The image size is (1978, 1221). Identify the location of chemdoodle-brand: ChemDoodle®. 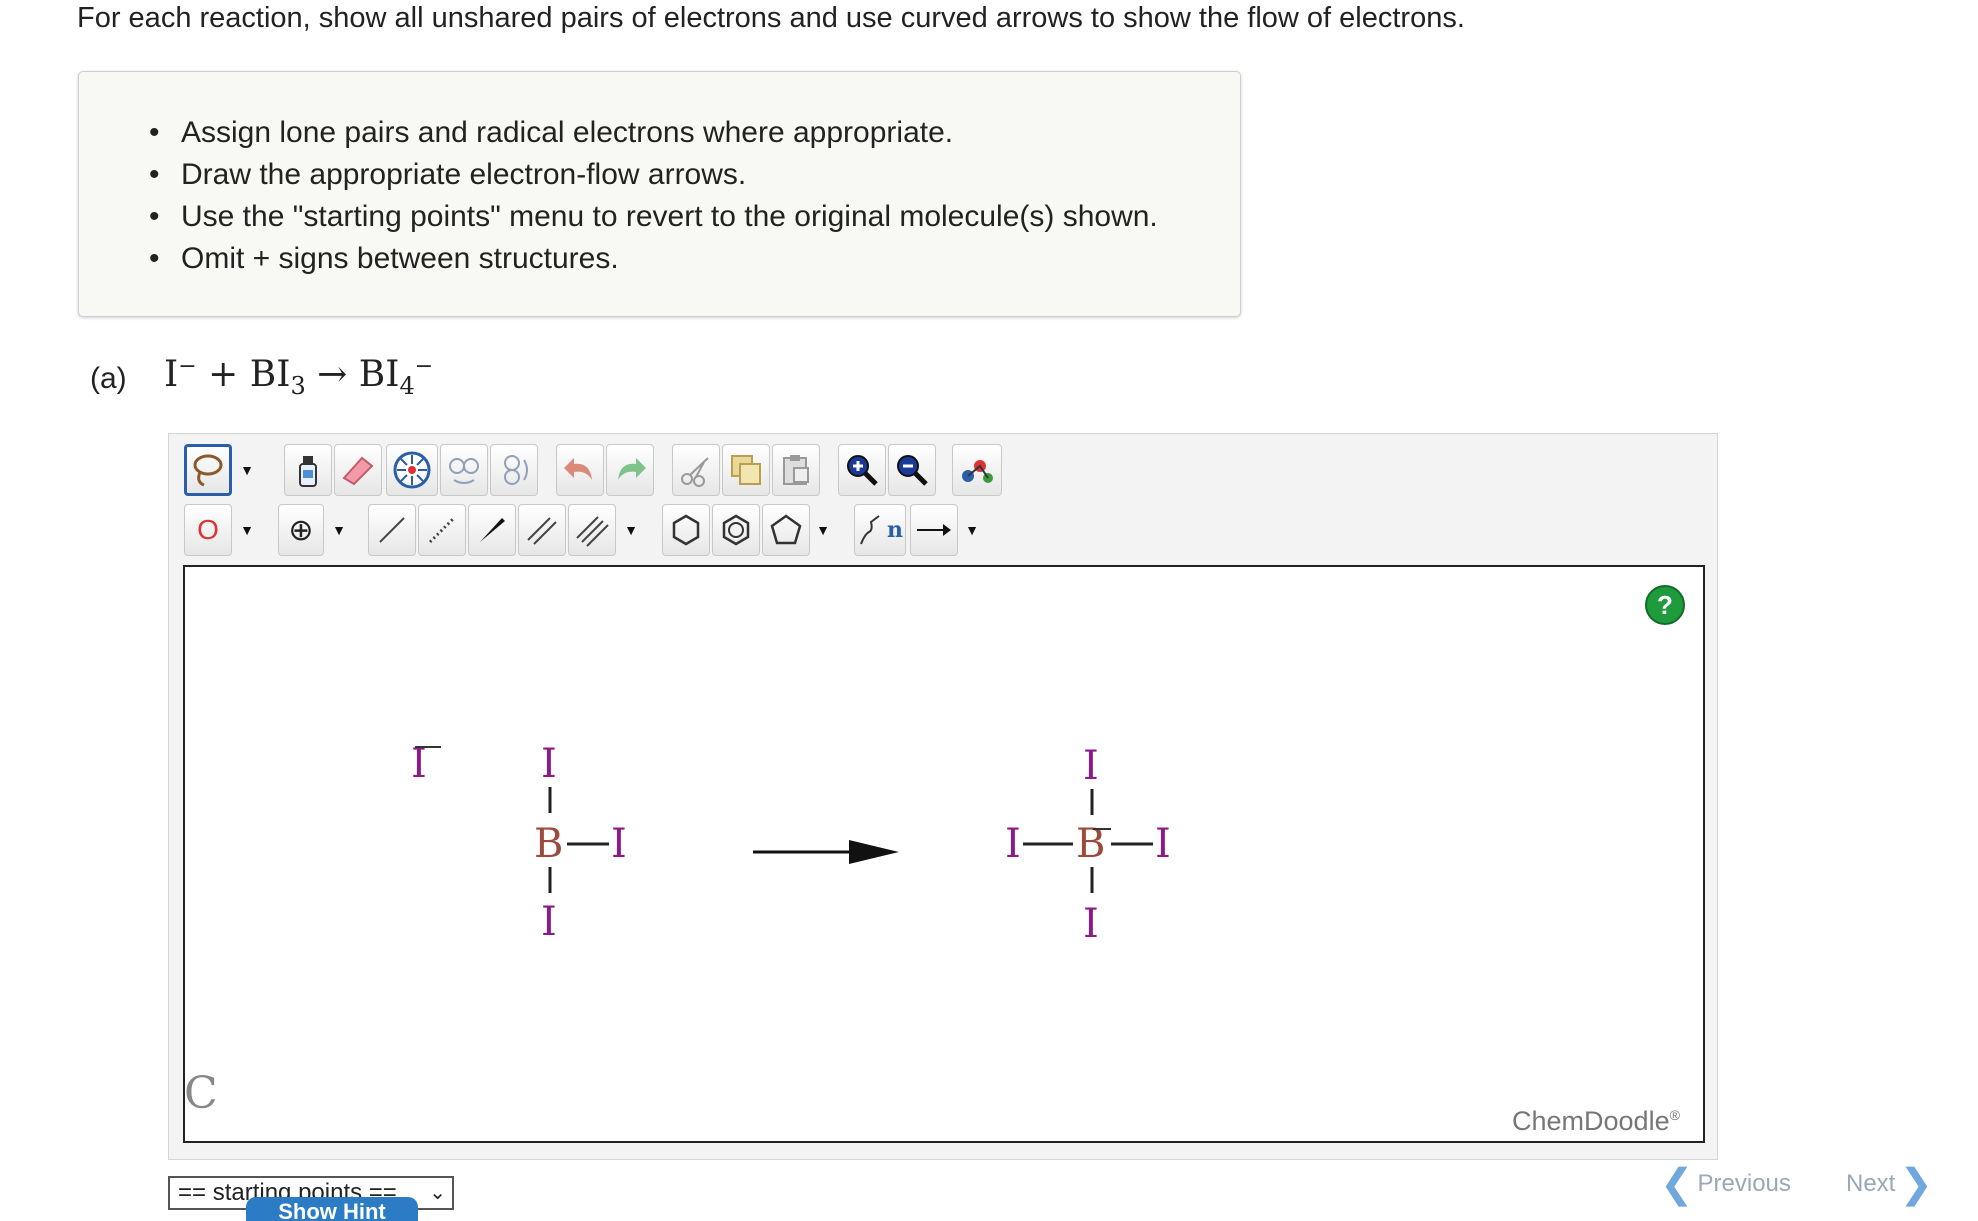
(1596, 1121).